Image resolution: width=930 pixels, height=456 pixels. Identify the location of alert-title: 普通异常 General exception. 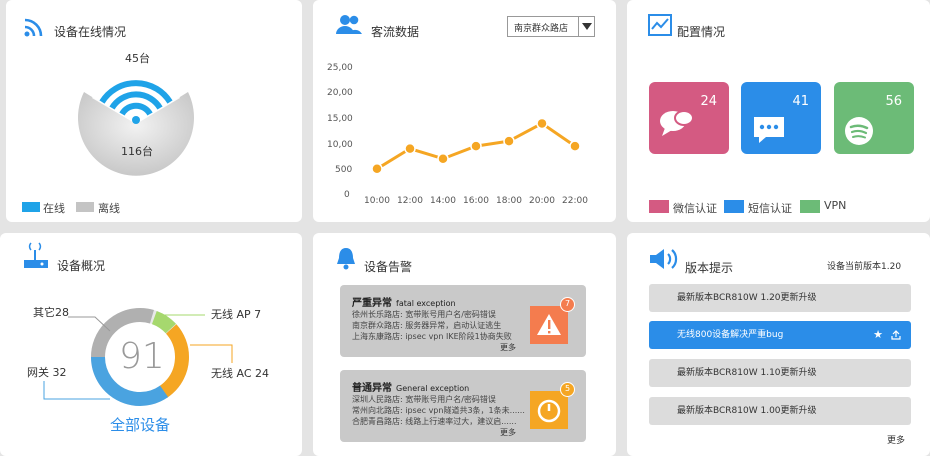
(411, 388).